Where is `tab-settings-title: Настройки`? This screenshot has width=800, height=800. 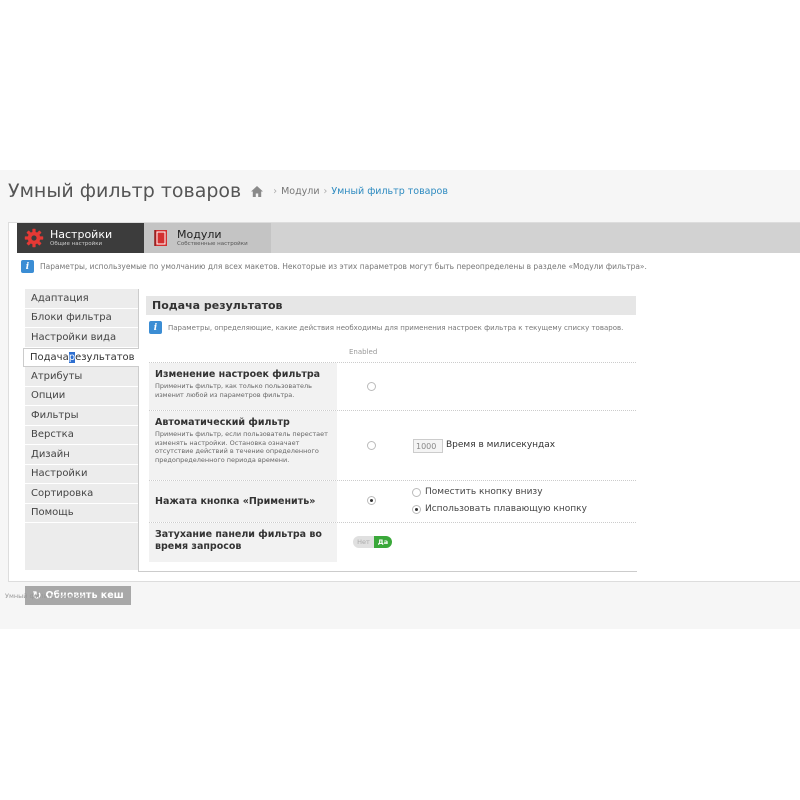
tab-settings-title: Настройки is located at coordinates (81, 234).